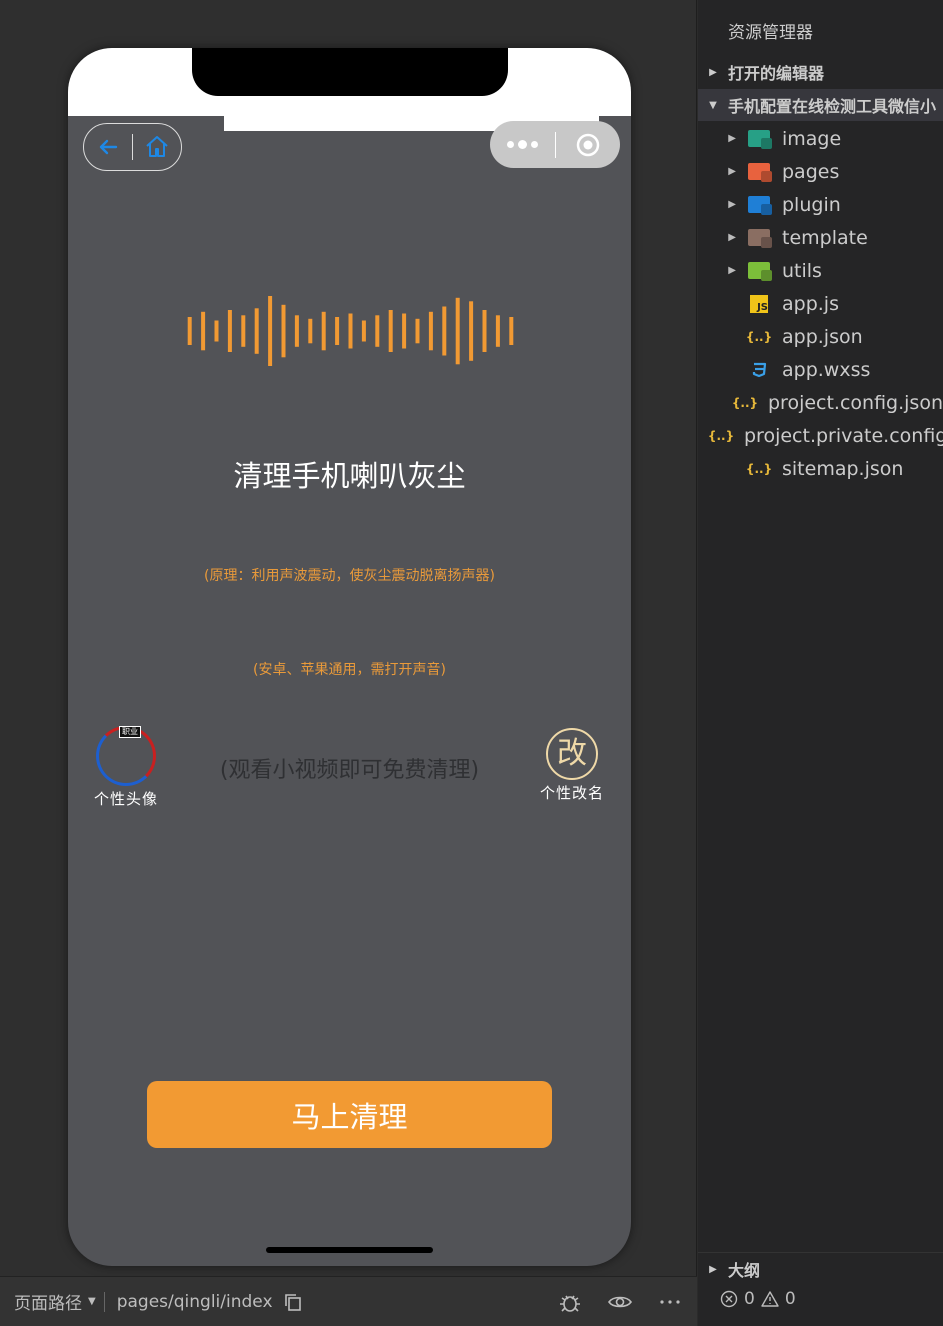  Describe the element at coordinates (802, 270) in the screenshot. I see `tree-item-label: utils` at that location.